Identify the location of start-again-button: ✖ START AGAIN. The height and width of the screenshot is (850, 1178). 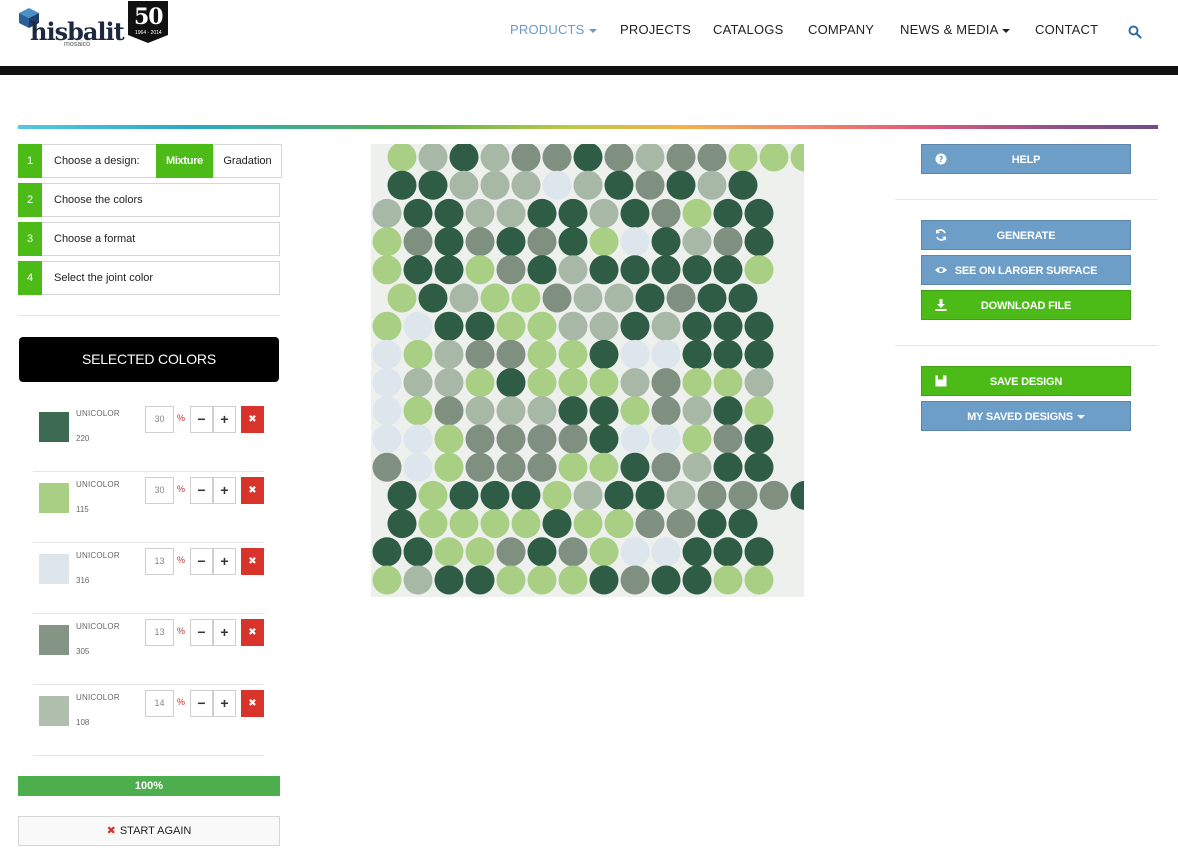
(149, 831).